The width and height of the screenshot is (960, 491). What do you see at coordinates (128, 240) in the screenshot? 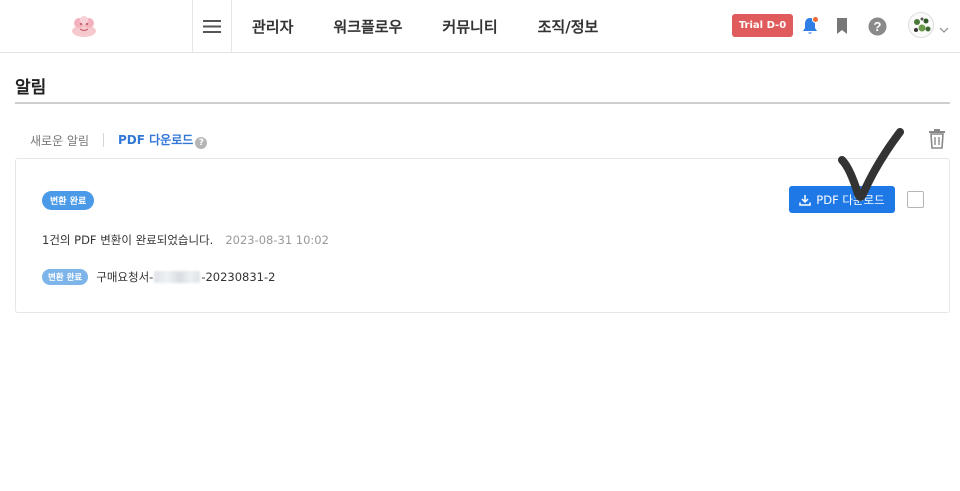
I see `message-text: 1건의 PDF 변환이 완료되었습니다.` at bounding box center [128, 240].